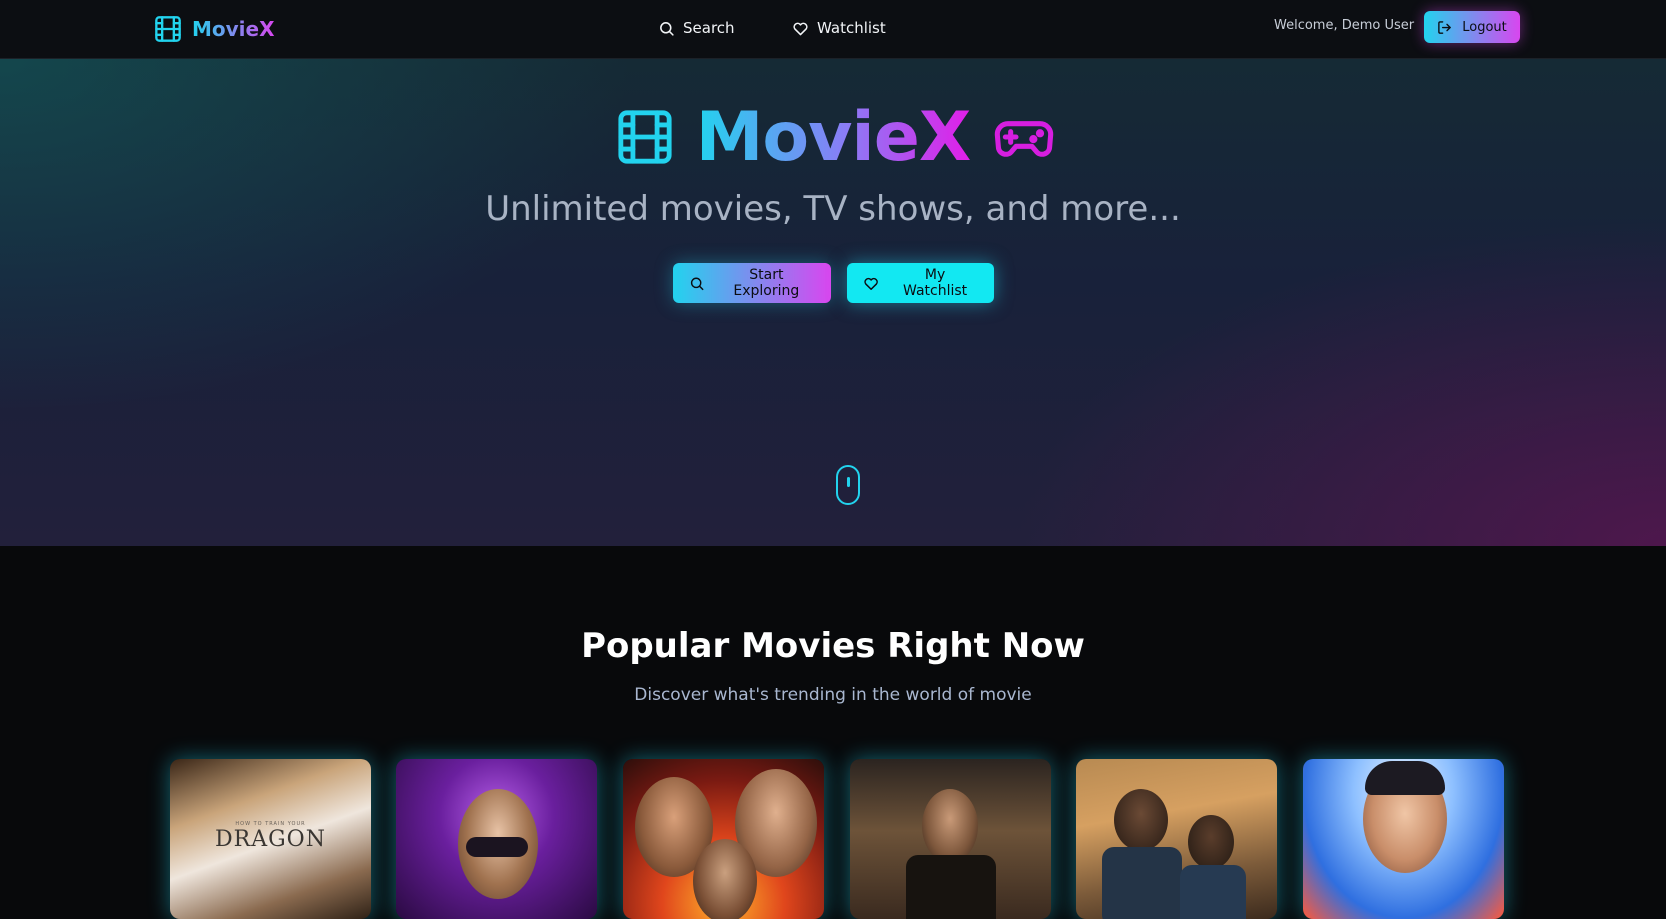  What do you see at coordinates (935, 283) in the screenshot?
I see `my-watchlist-label: My Watchlist` at bounding box center [935, 283].